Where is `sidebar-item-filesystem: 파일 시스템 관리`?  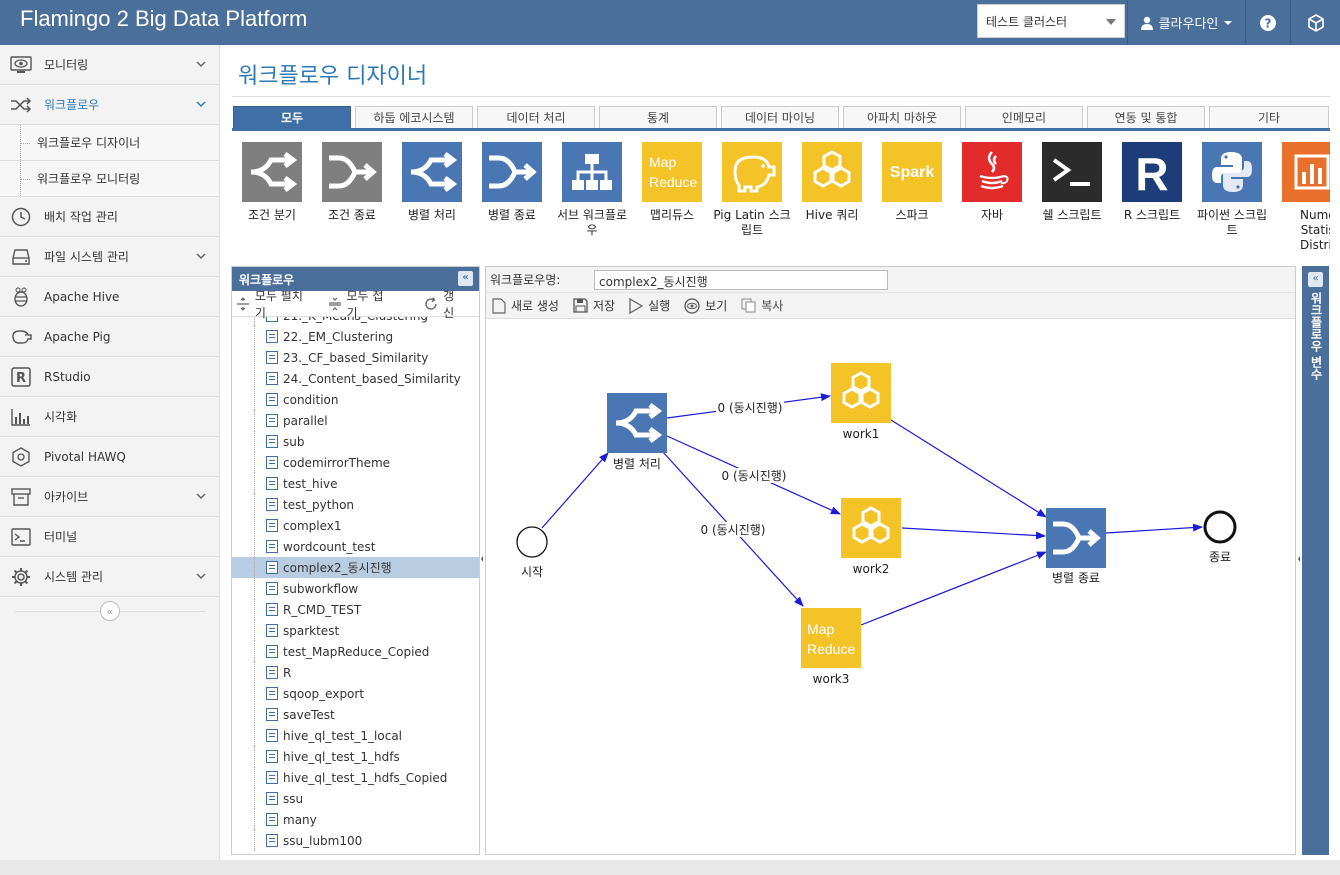
sidebar-item-filesystem: 파일 시스템 관리 is located at coordinates (109, 257).